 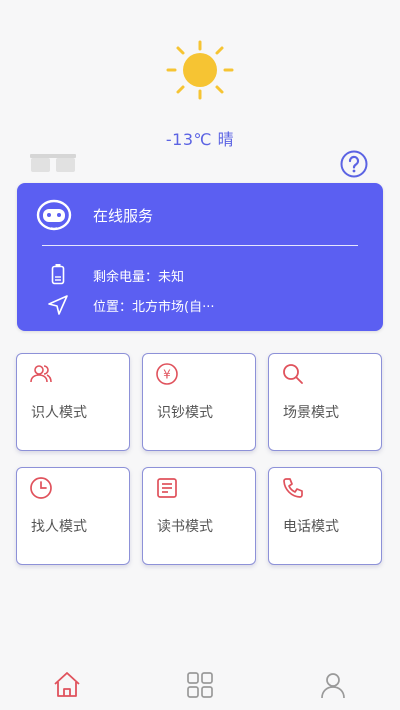 What do you see at coordinates (200, 70) in the screenshot?
I see `sun-icon` at bounding box center [200, 70].